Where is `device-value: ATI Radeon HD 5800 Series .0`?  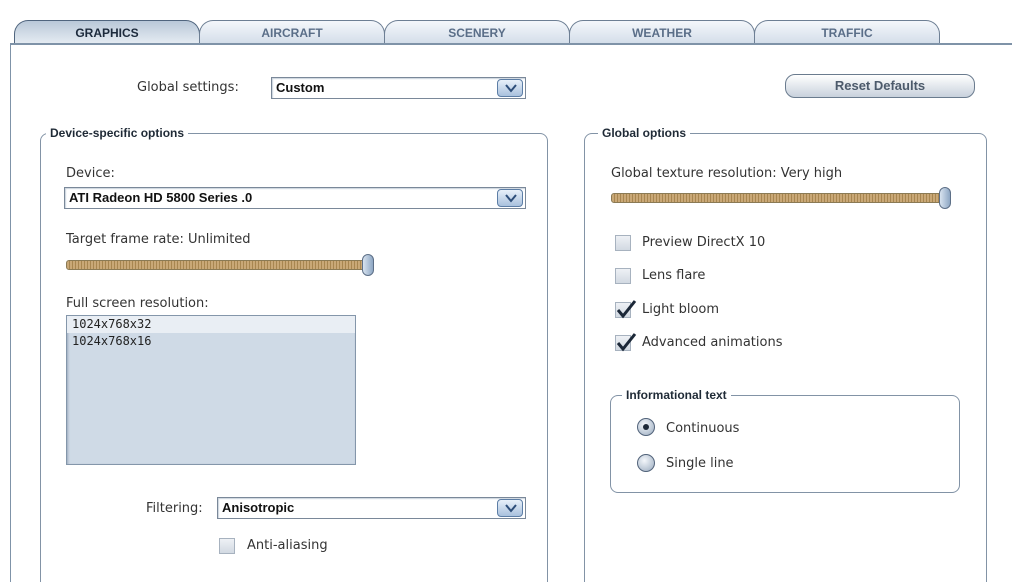
device-value: ATI Radeon HD 5800 Series .0 is located at coordinates (161, 197).